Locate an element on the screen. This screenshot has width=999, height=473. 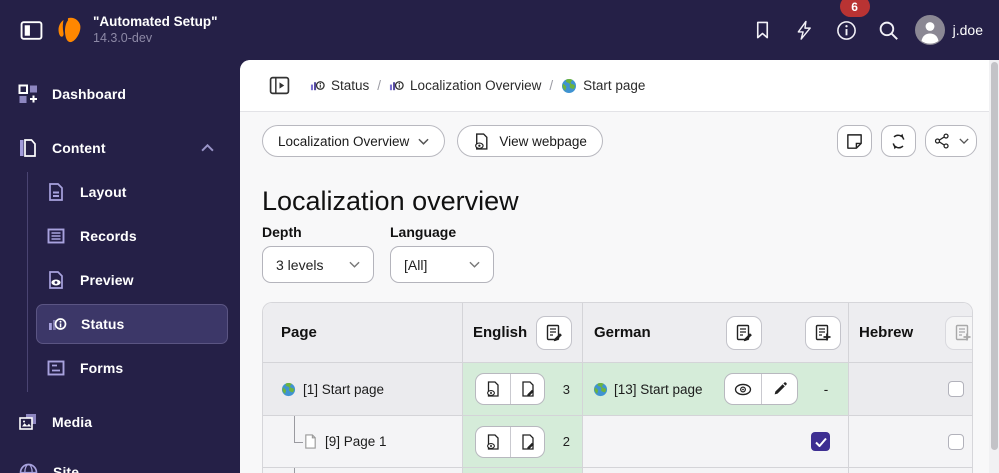
globe-icon is located at coordinates (569, 85).